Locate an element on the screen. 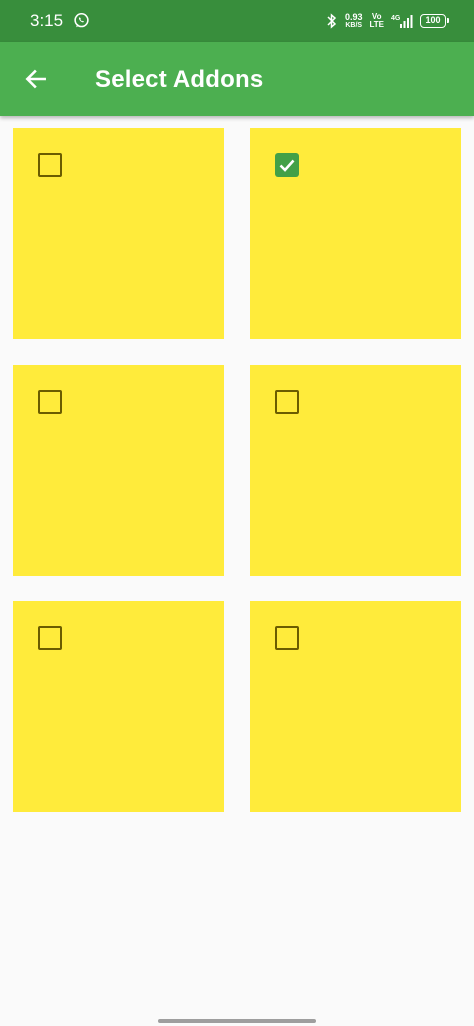 This screenshot has width=474, height=1026. status-time: 3:15 is located at coordinates (47, 20).